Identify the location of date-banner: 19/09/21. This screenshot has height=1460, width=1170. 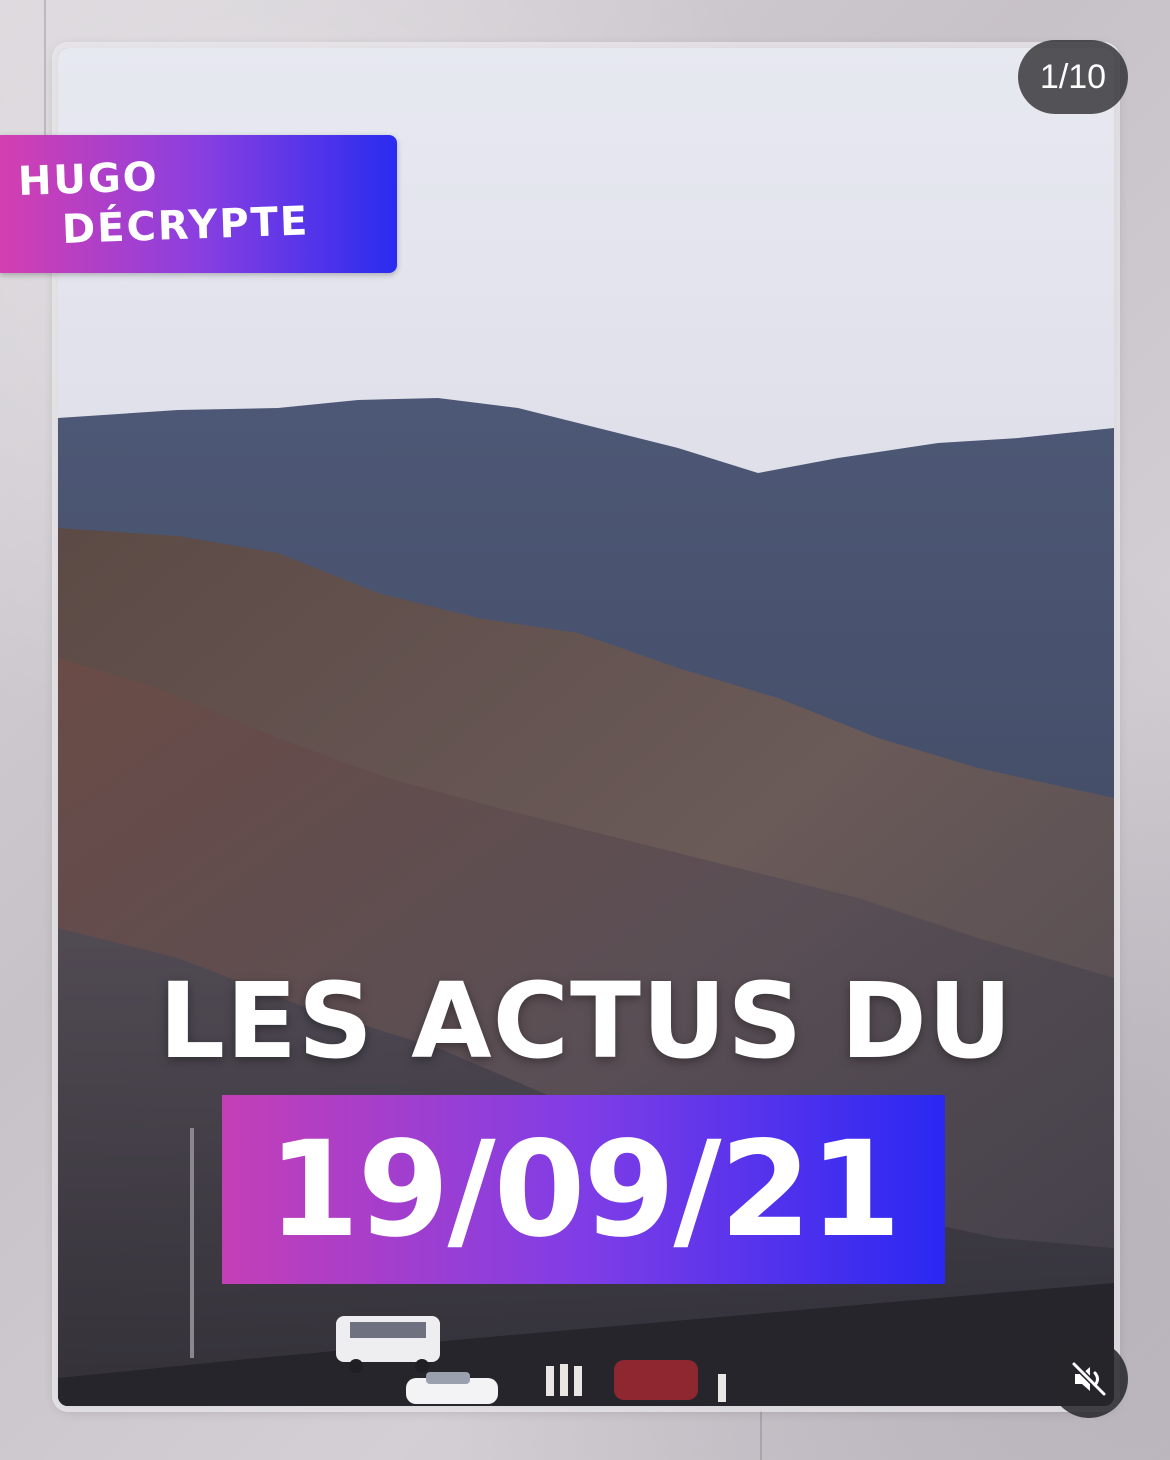
(583, 1189).